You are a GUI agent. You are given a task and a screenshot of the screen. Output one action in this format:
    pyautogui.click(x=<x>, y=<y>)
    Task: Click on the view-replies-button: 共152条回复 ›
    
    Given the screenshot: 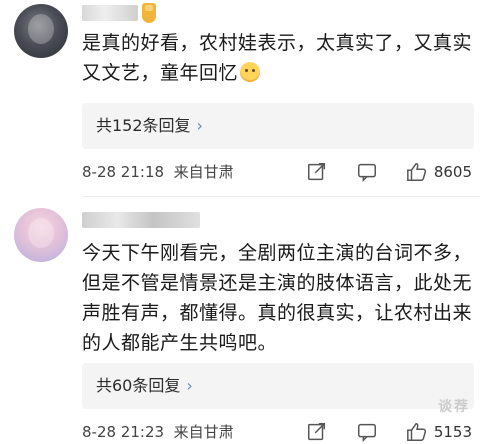 What is the action you would take?
    pyautogui.click(x=278, y=126)
    